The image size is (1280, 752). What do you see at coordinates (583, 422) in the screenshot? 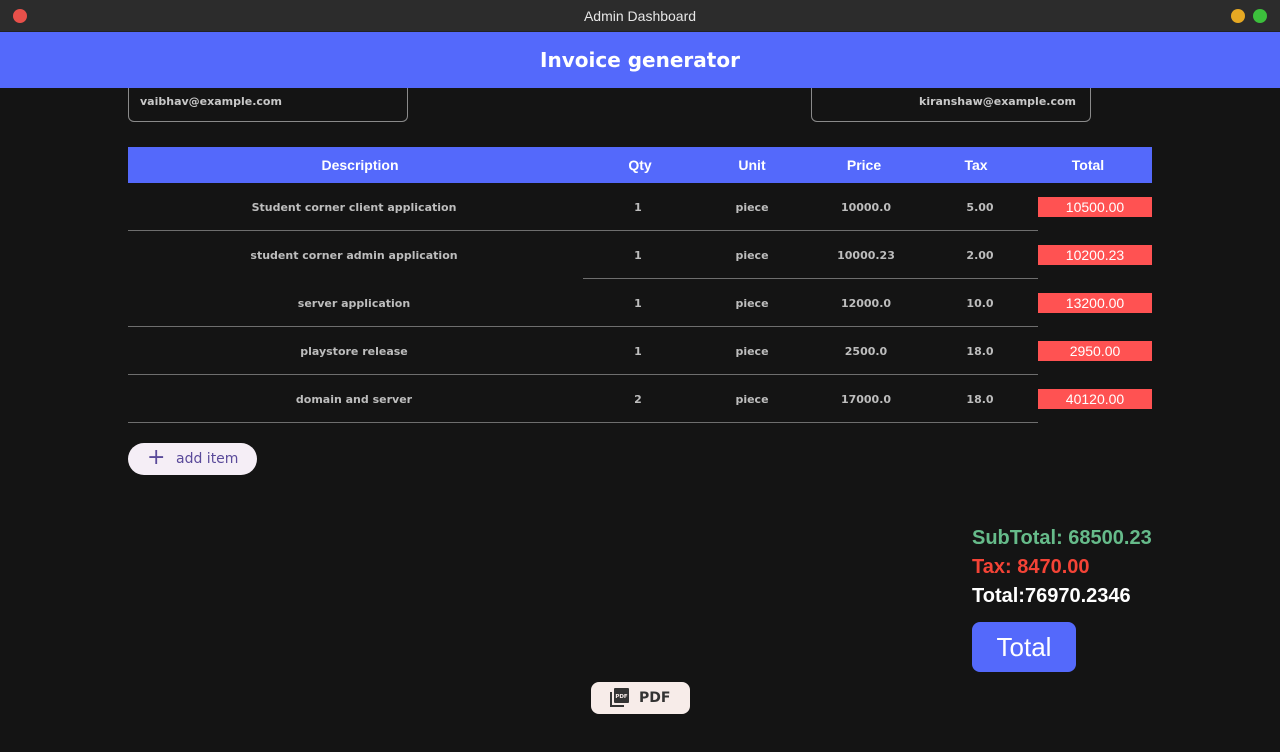
I see `row-divider` at bounding box center [583, 422].